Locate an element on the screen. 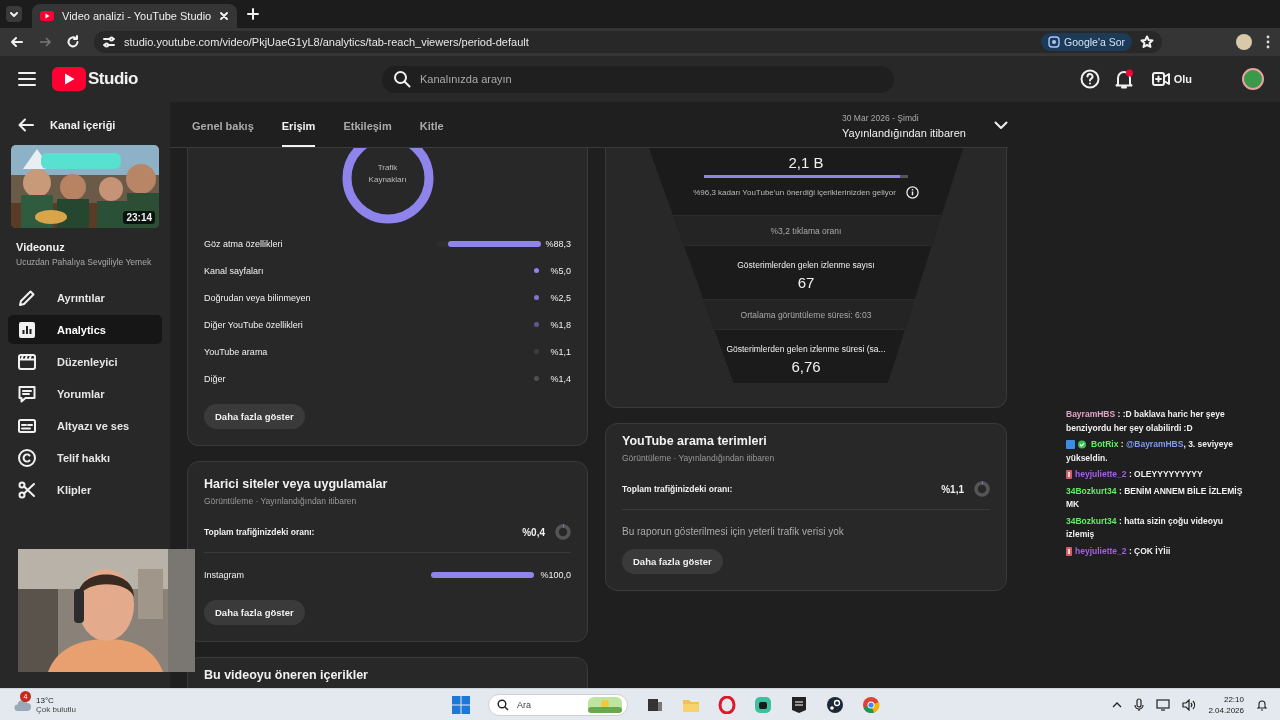 Image resolution: width=1280 pixels, height=720 pixels. sidebar-item: Analytics is located at coordinates (85, 329).